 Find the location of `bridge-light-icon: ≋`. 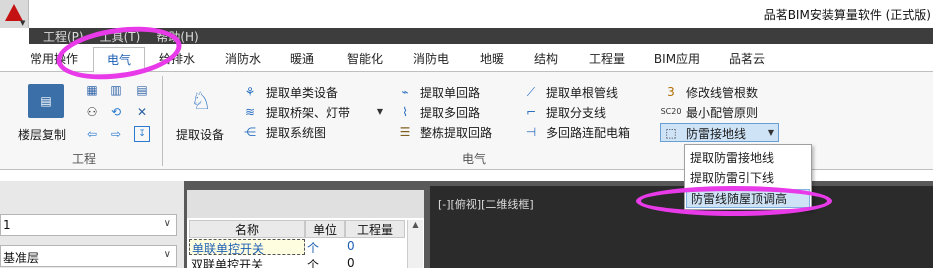

bridge-light-icon: ≋ is located at coordinates (250, 112).